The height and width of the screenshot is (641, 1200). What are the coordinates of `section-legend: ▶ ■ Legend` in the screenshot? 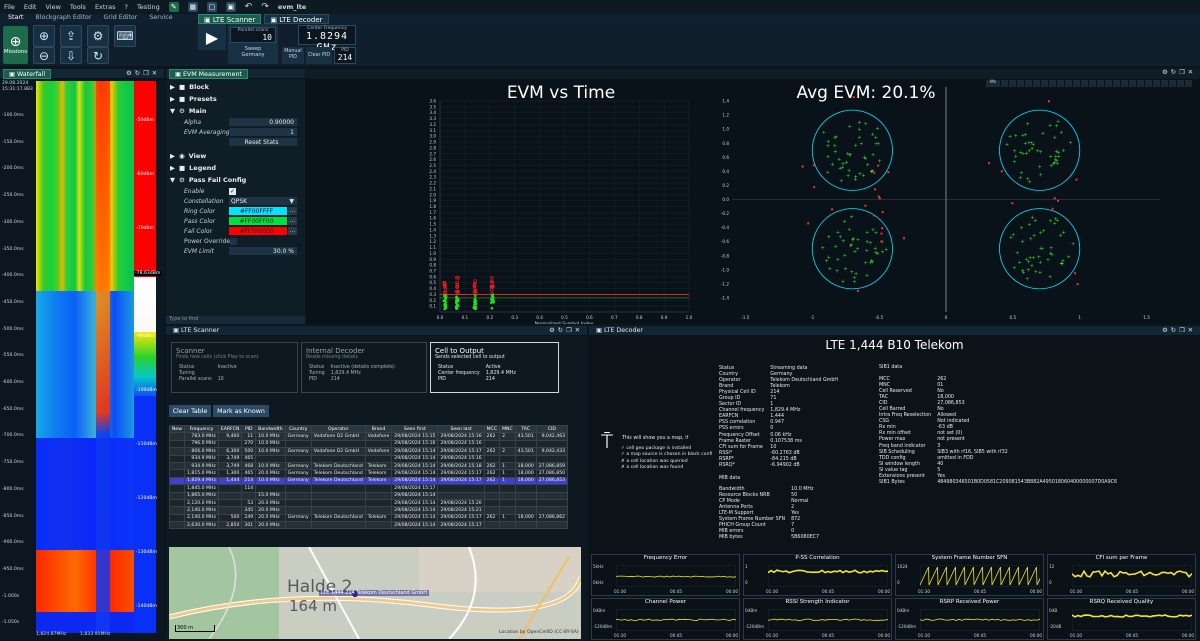 It's located at (235, 168).